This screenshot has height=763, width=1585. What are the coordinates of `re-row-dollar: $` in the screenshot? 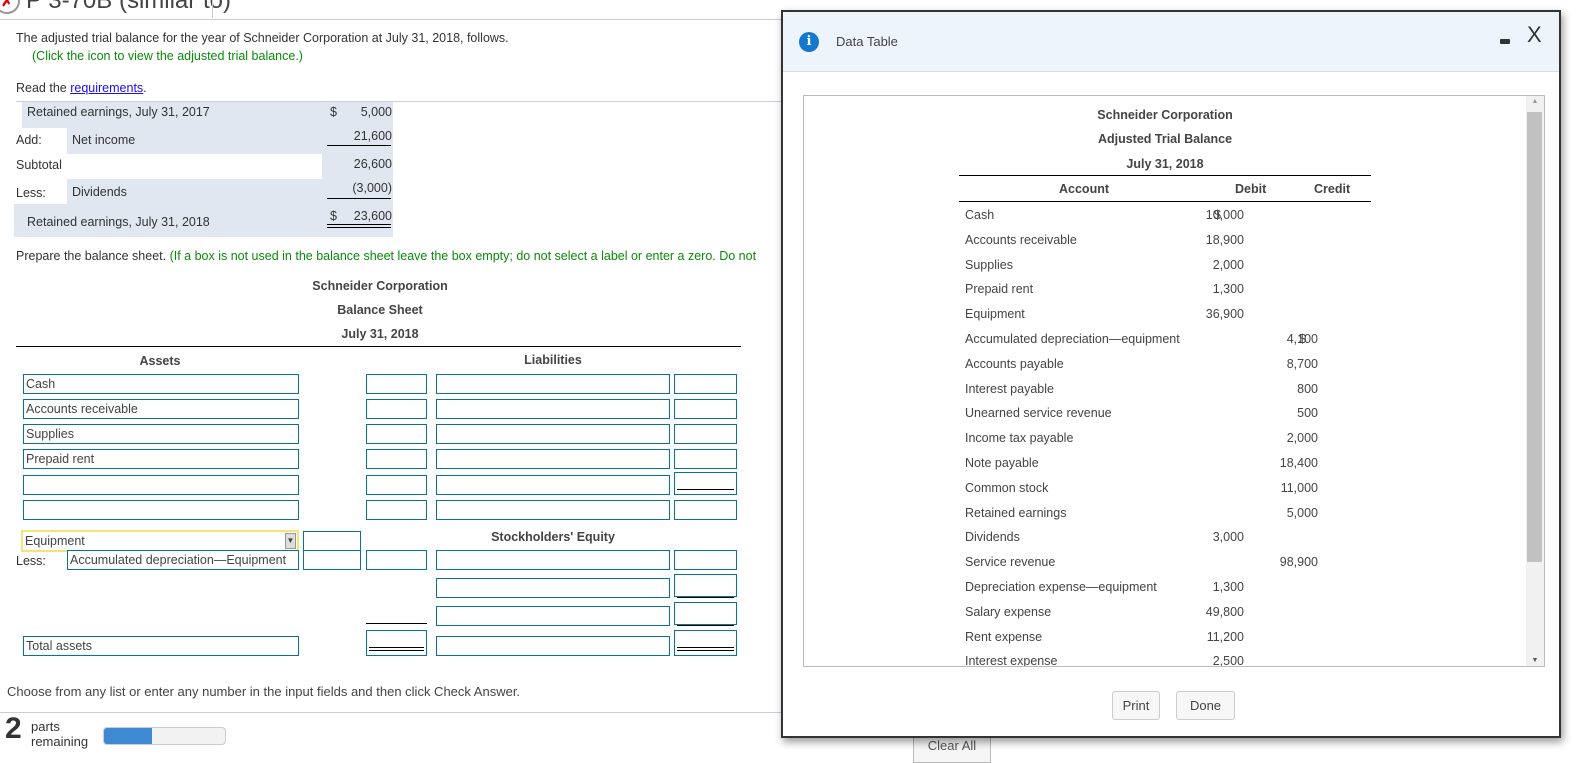 It's located at (333, 112).